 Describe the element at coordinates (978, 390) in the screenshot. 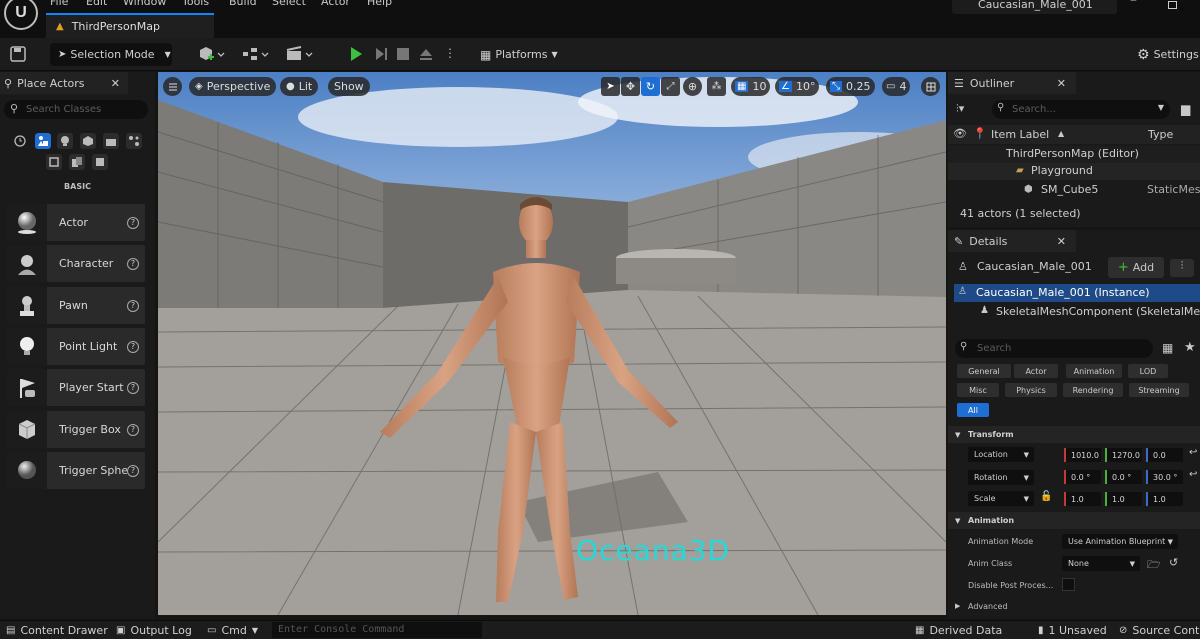

I see `filter-misc: Misc` at that location.